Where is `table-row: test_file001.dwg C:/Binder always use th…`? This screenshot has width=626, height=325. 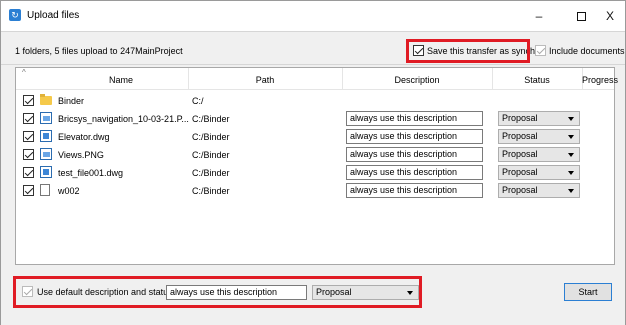 table-row: test_file001.dwg C:/Binder always use th… is located at coordinates (315, 172).